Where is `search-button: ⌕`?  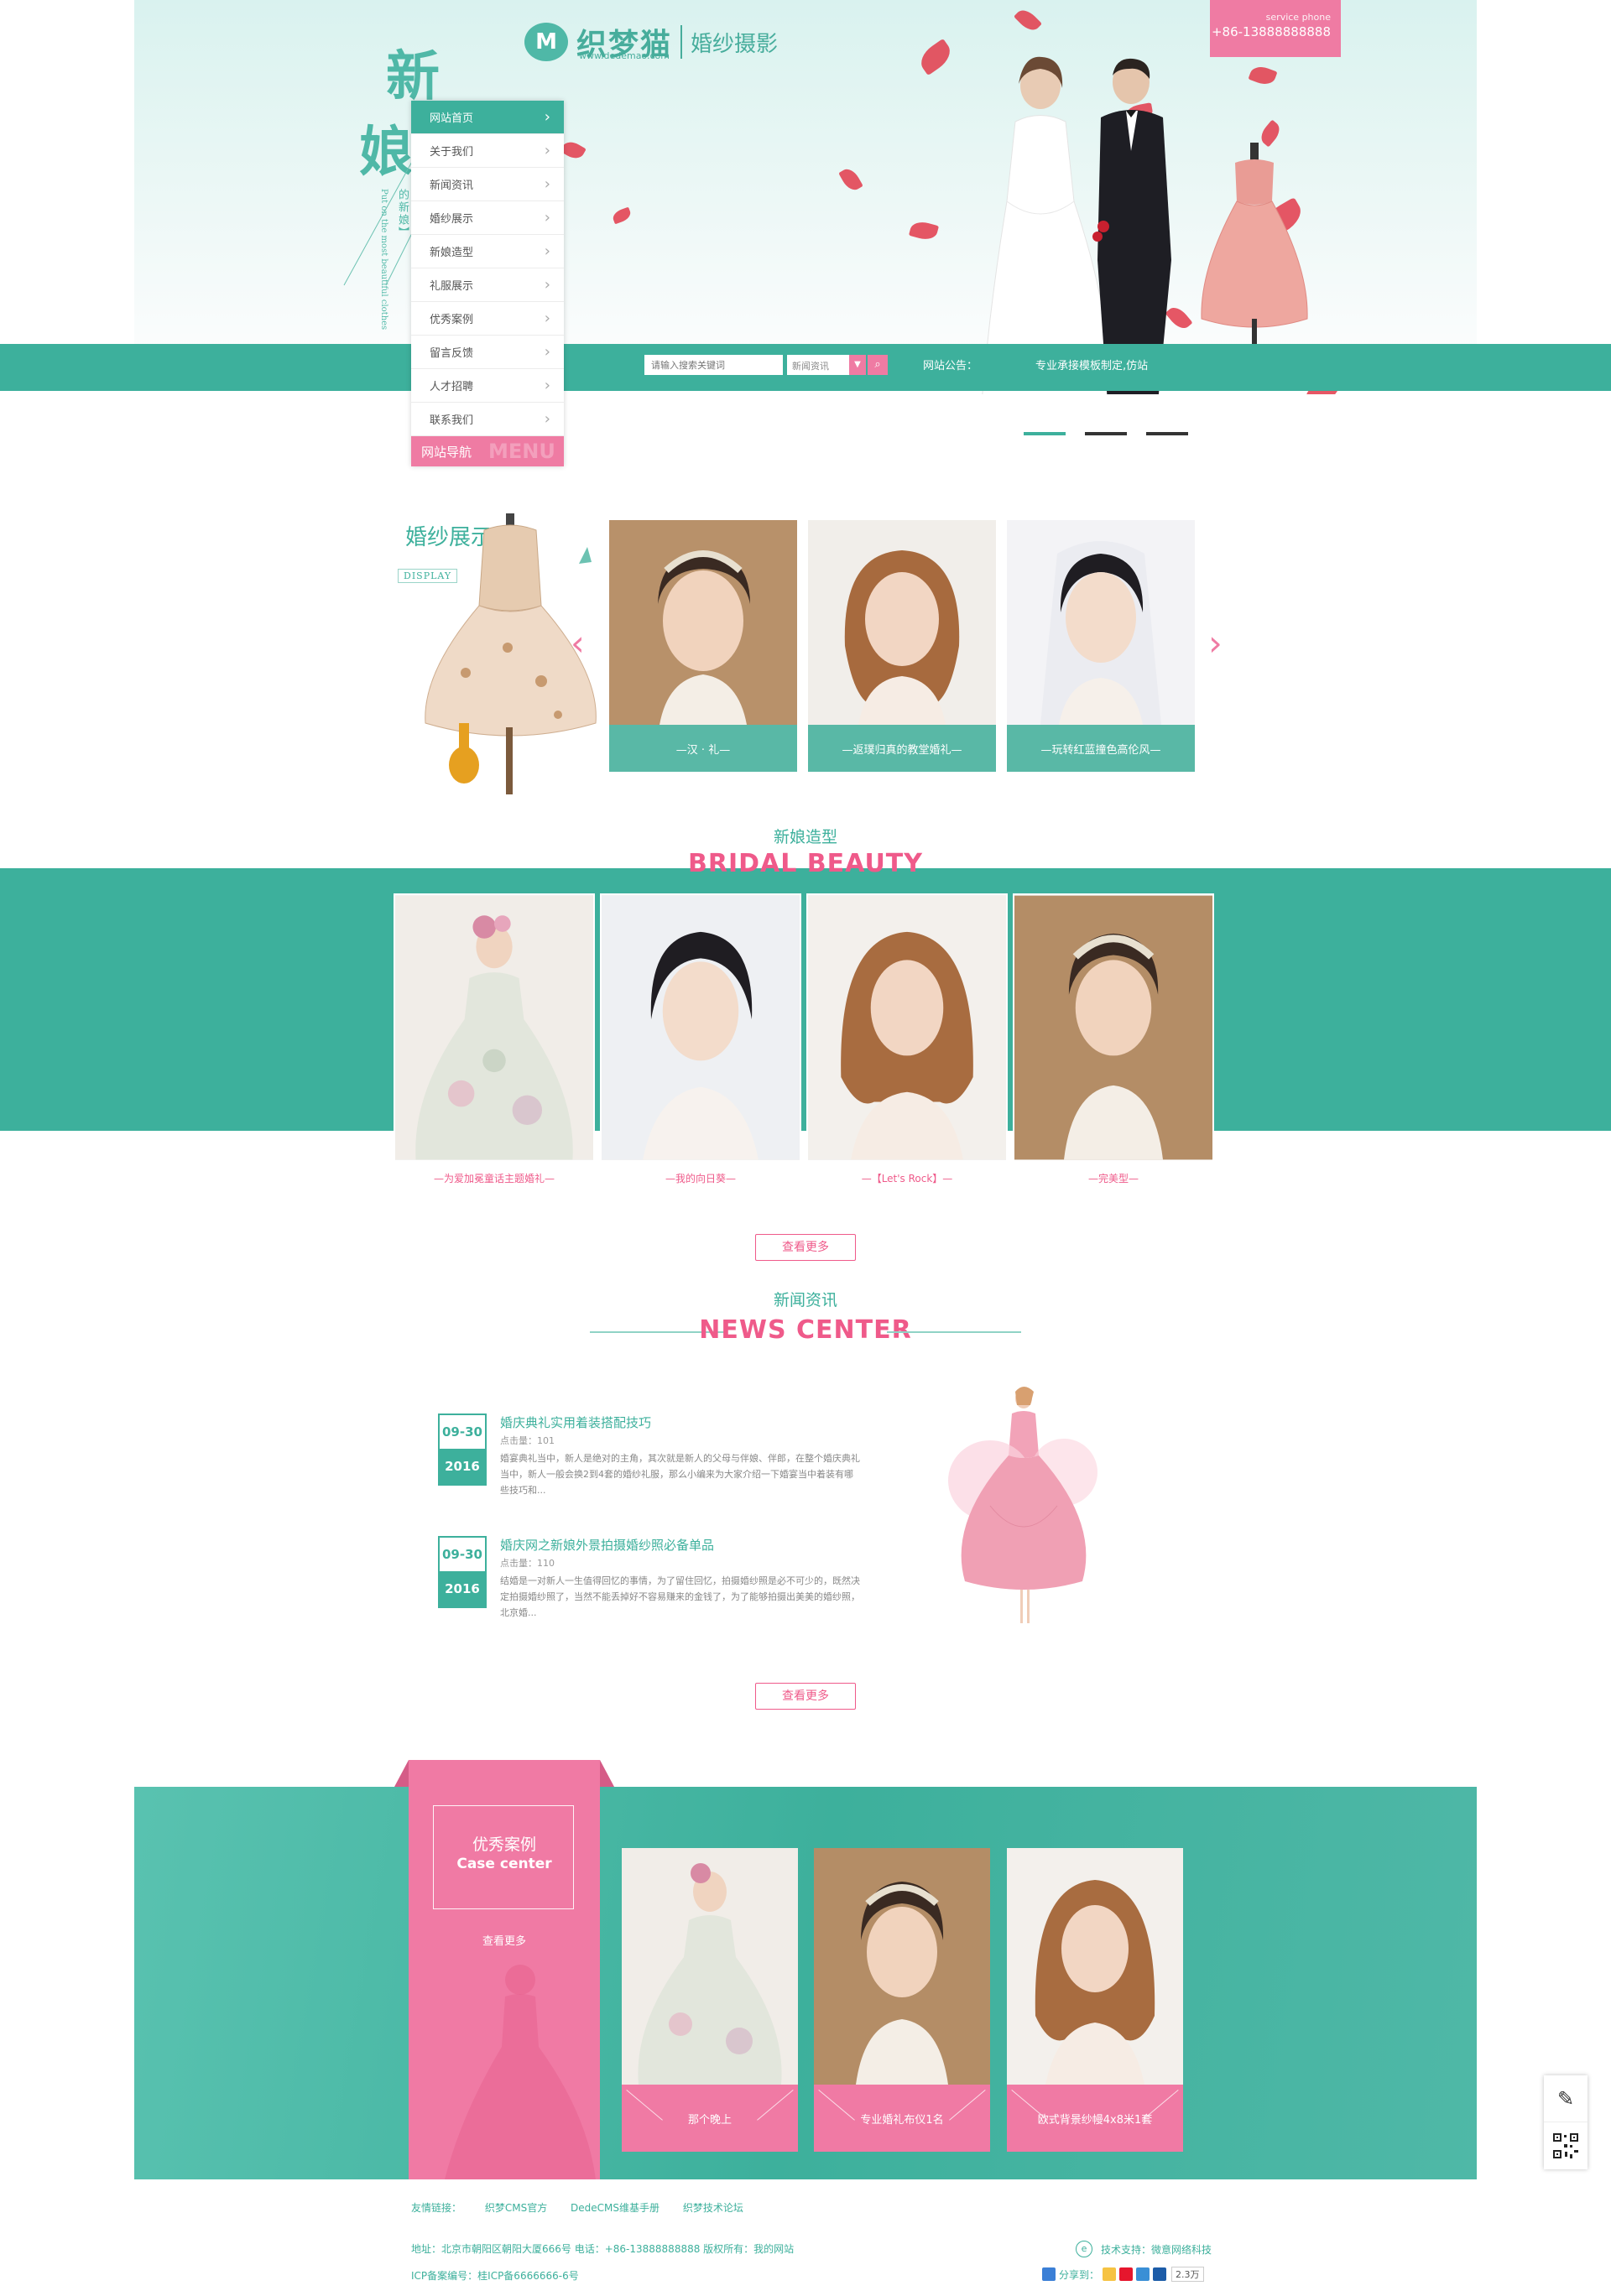 search-button: ⌕ is located at coordinates (878, 365).